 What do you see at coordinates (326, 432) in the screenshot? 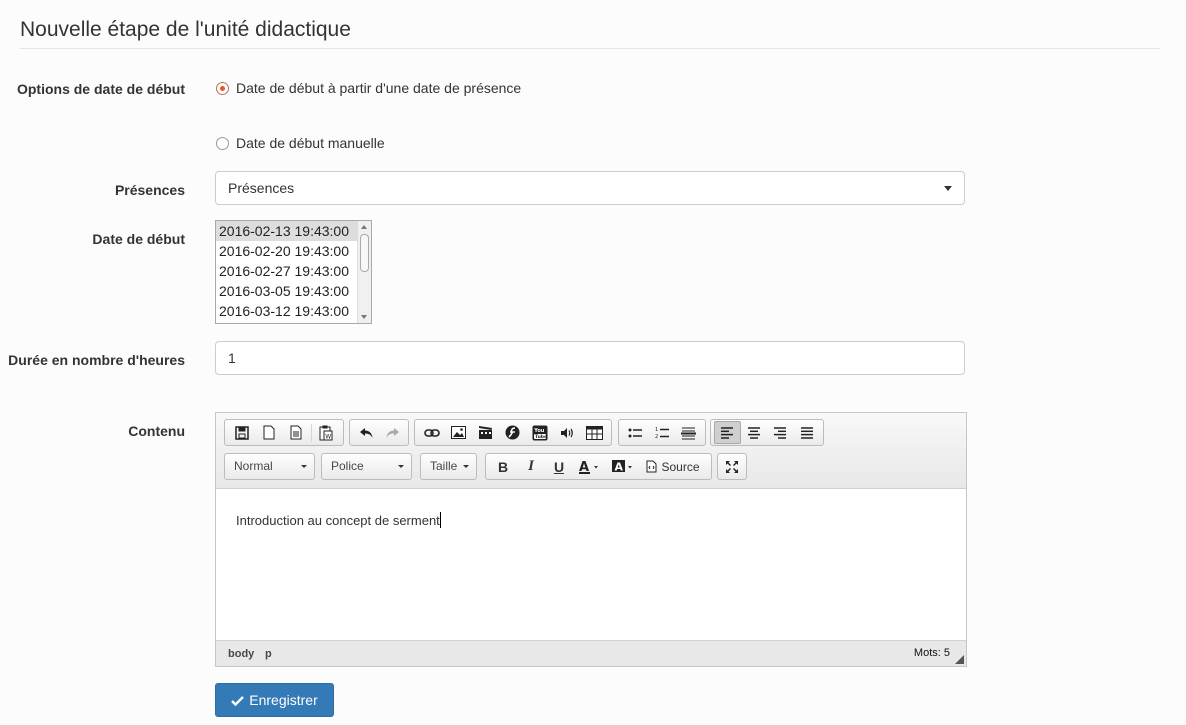
I see `paste-word-icon: W` at bounding box center [326, 432].